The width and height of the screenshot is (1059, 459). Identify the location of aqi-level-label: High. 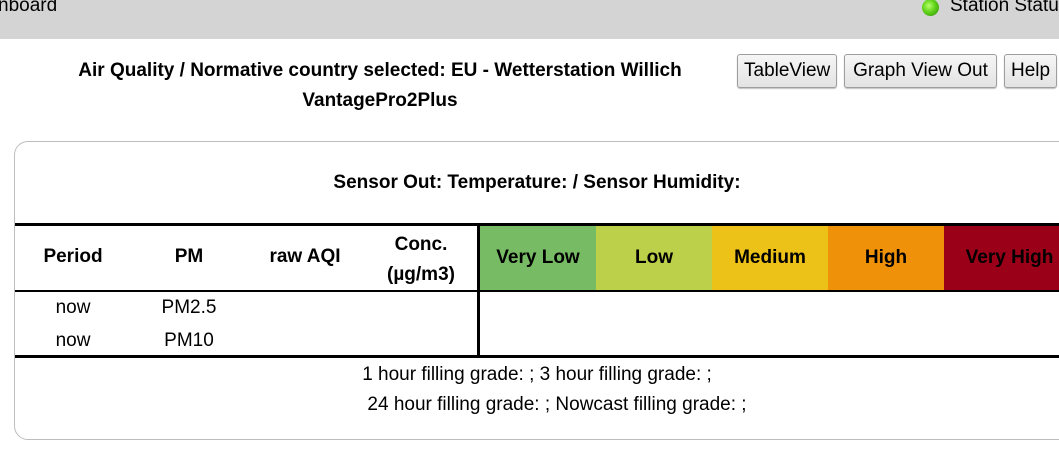
(886, 257).